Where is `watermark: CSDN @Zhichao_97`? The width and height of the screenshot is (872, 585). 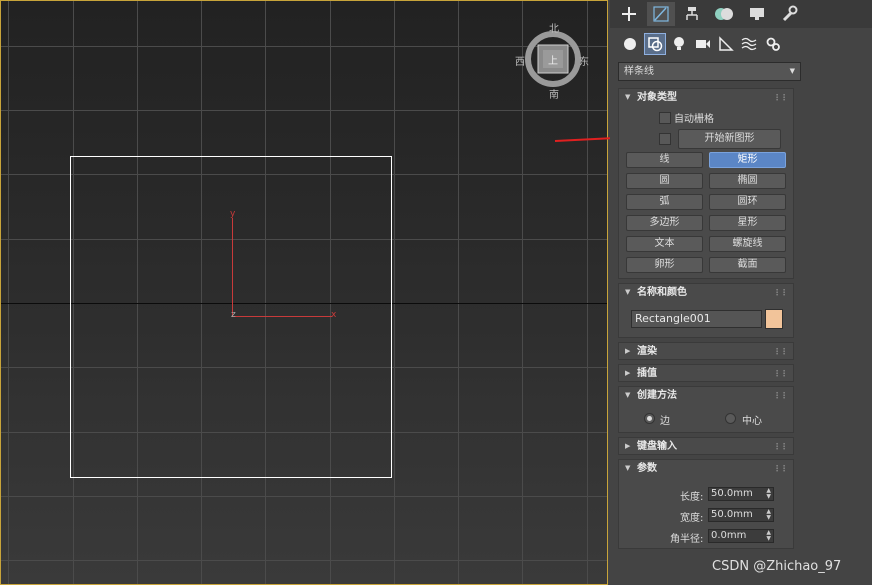
watermark: CSDN @Zhichao_97 is located at coordinates (777, 566).